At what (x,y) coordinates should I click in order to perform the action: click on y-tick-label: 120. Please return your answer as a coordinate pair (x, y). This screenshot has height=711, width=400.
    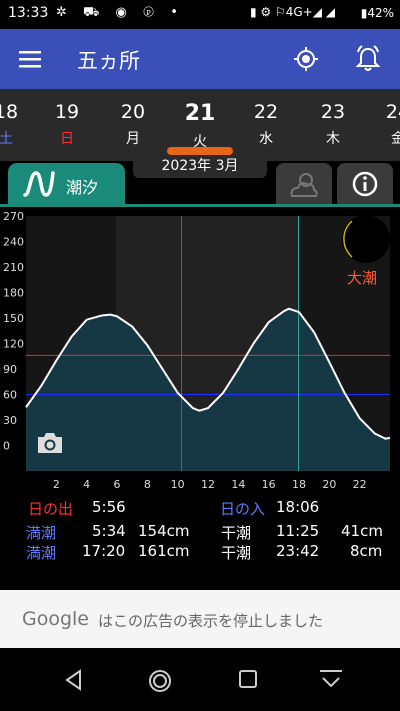
    Looking at the image, I should click on (13, 344).